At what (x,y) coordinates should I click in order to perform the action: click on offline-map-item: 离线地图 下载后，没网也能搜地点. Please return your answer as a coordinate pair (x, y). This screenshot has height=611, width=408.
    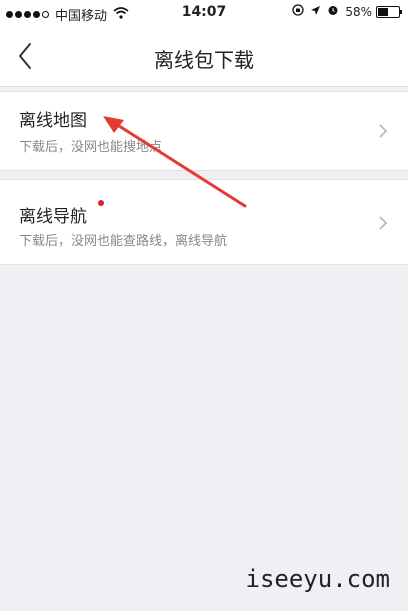
    Looking at the image, I should click on (204, 131).